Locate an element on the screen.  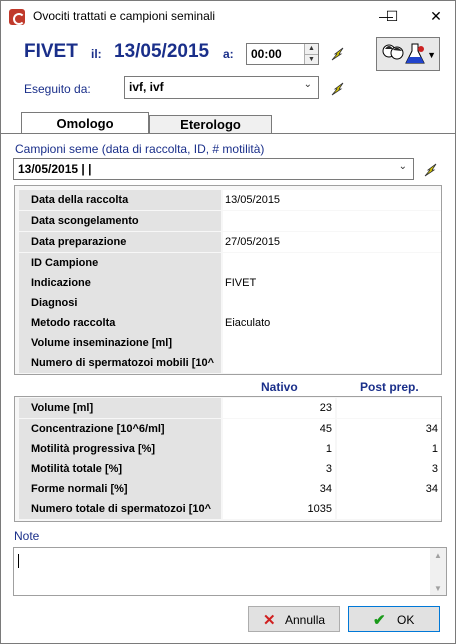
il-label: il: is located at coordinates (96, 54).